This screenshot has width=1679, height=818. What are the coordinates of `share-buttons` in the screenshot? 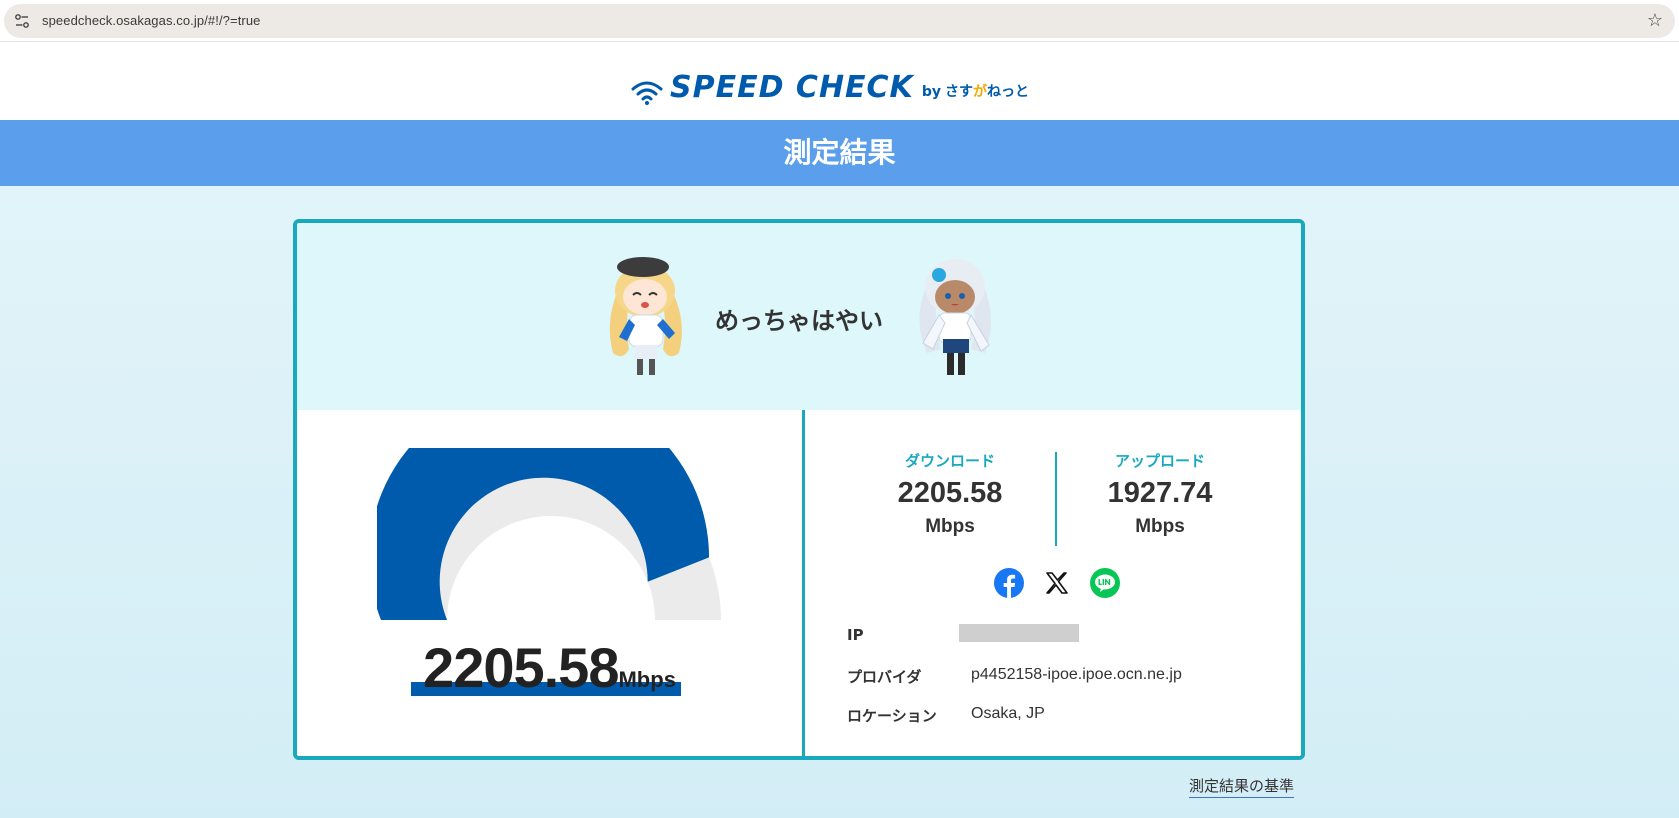 It's located at (1057, 583).